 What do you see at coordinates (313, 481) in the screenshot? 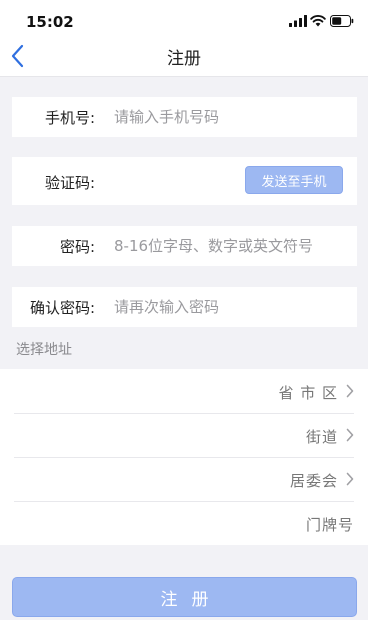
I see `address-item-label: 居委会` at bounding box center [313, 481].